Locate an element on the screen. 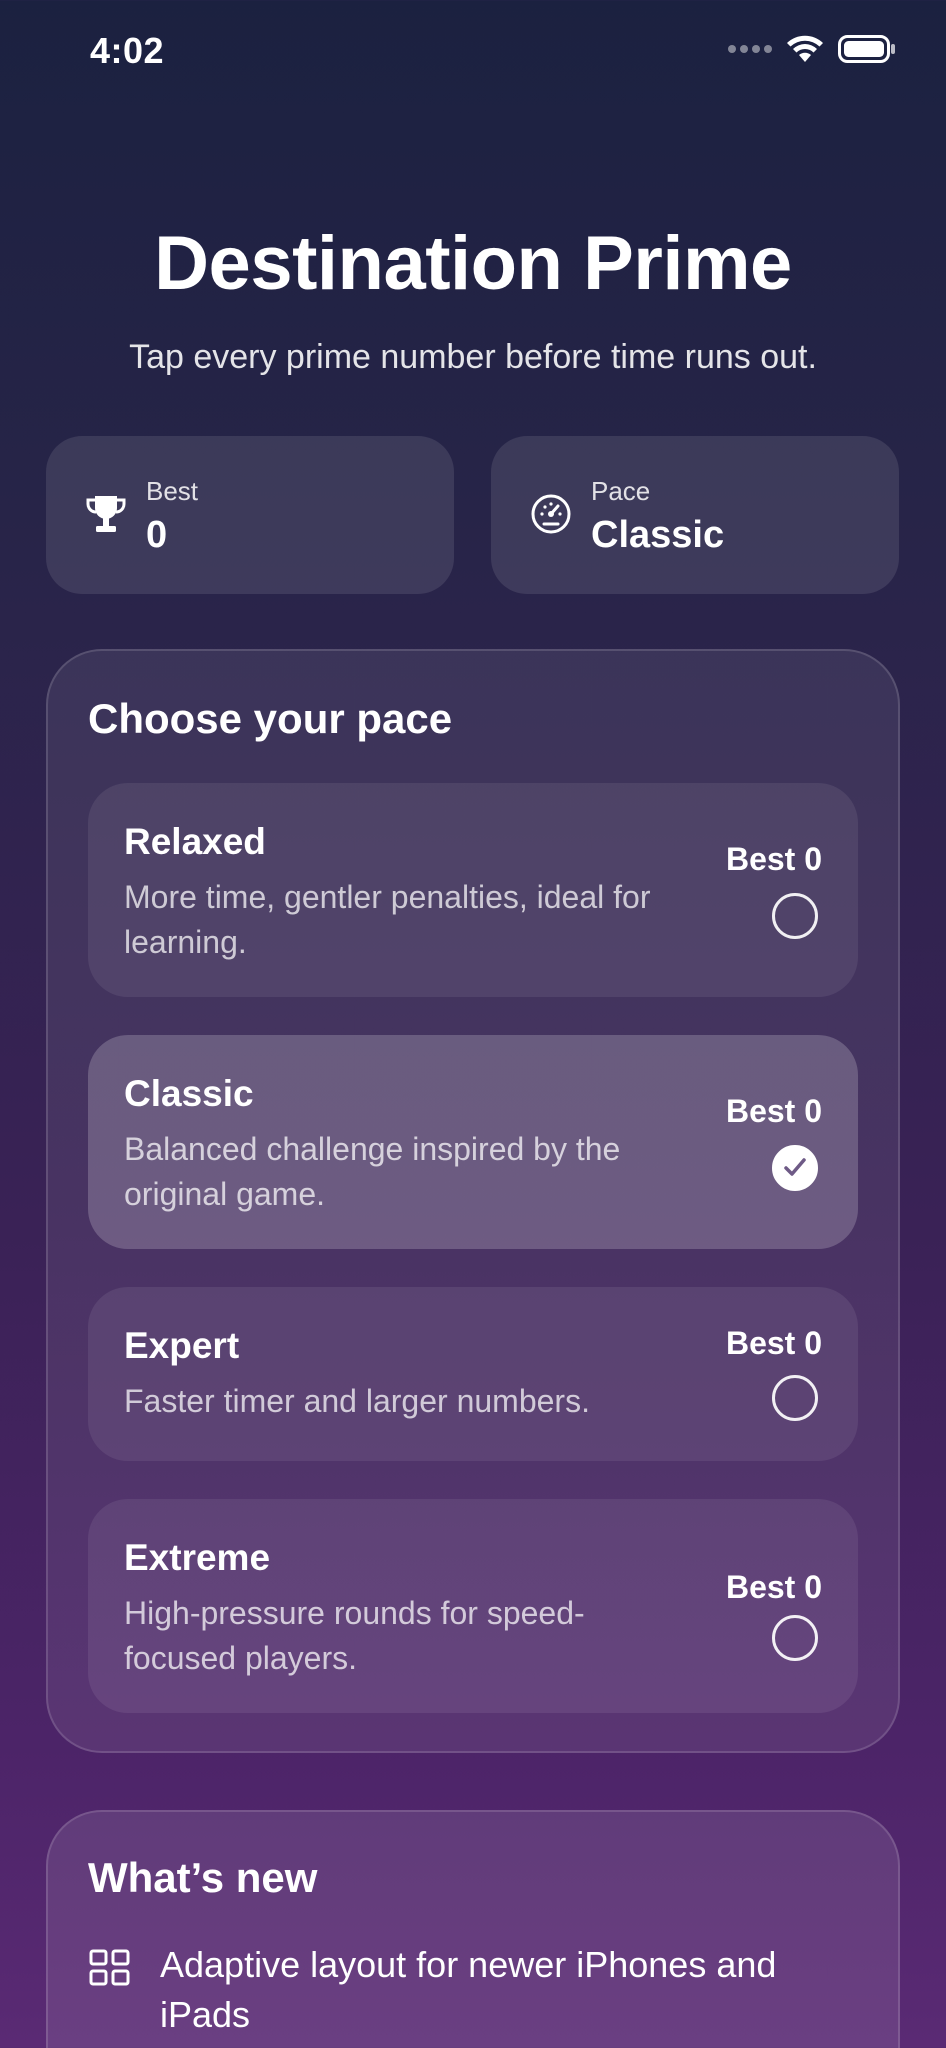  checkmark-selected-icon is located at coordinates (795, 1168).